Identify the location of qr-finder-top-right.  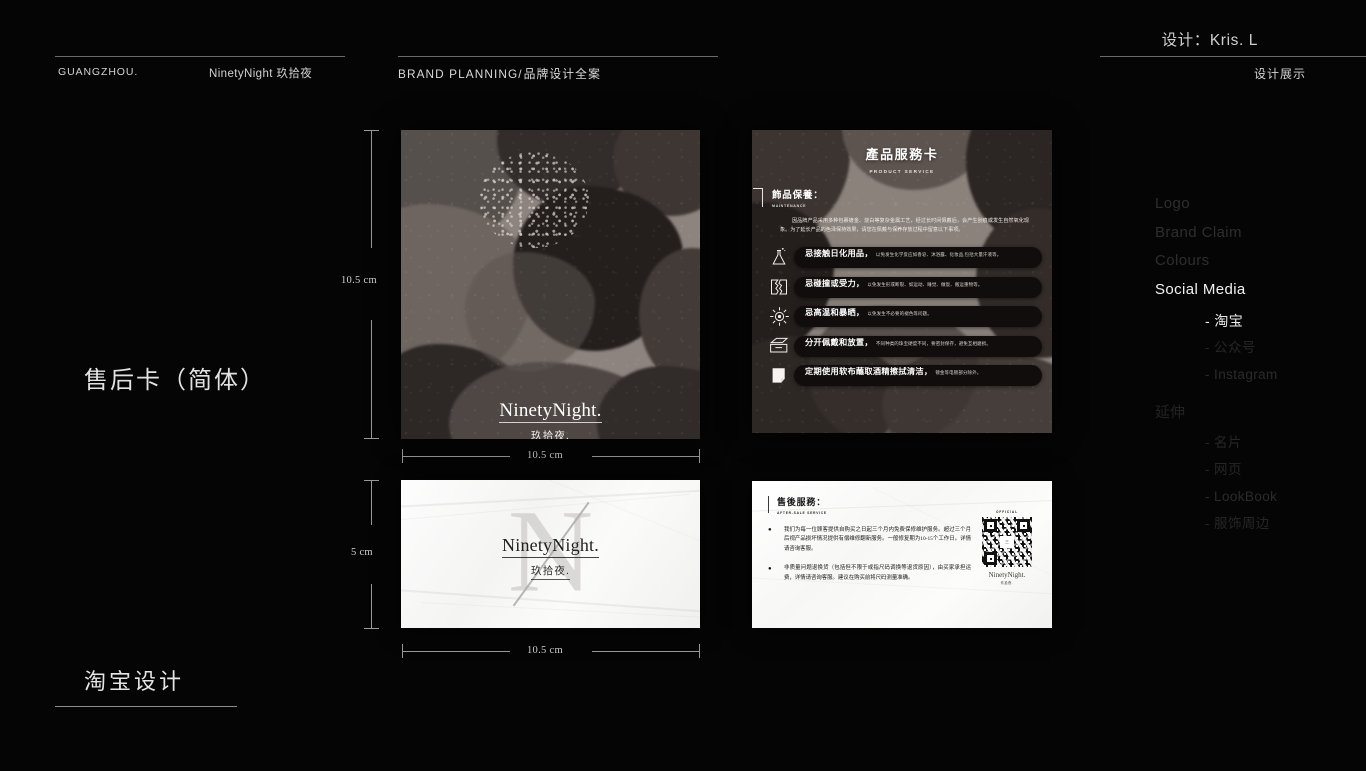
(1023, 525).